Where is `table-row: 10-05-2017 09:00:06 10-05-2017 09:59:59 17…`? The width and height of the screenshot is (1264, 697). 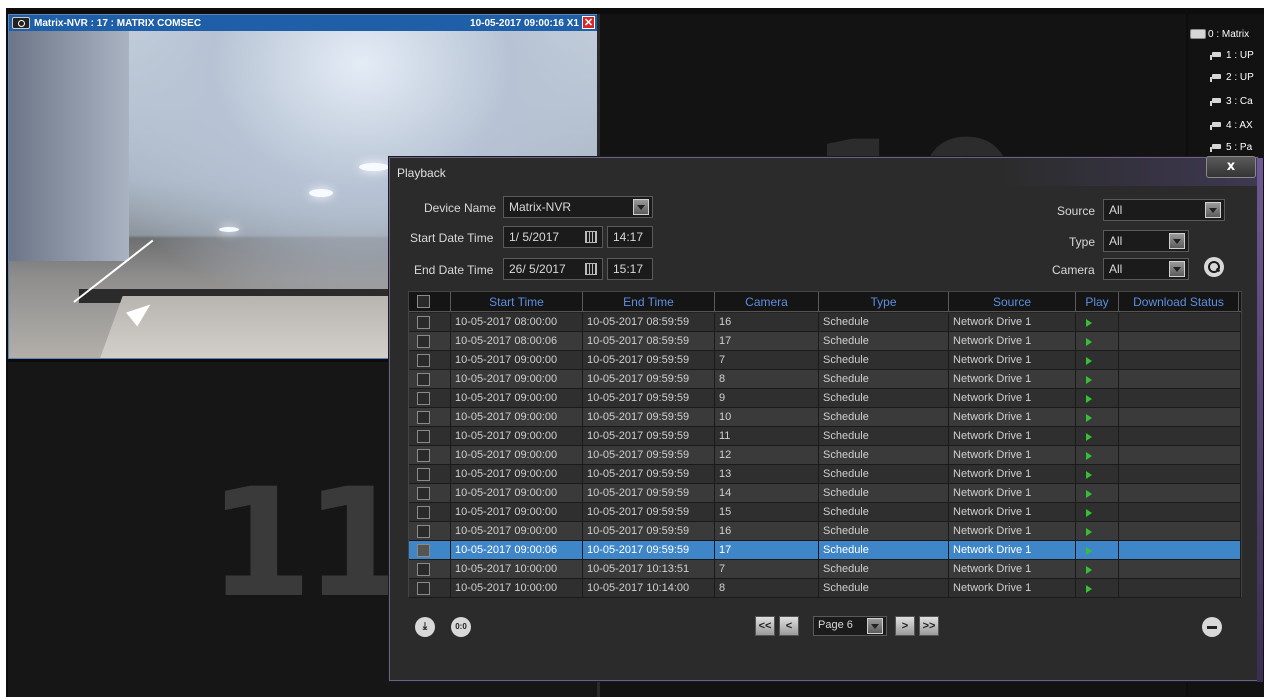
table-row: 10-05-2017 09:00:06 10-05-2017 09:59:59 17… is located at coordinates (825, 550).